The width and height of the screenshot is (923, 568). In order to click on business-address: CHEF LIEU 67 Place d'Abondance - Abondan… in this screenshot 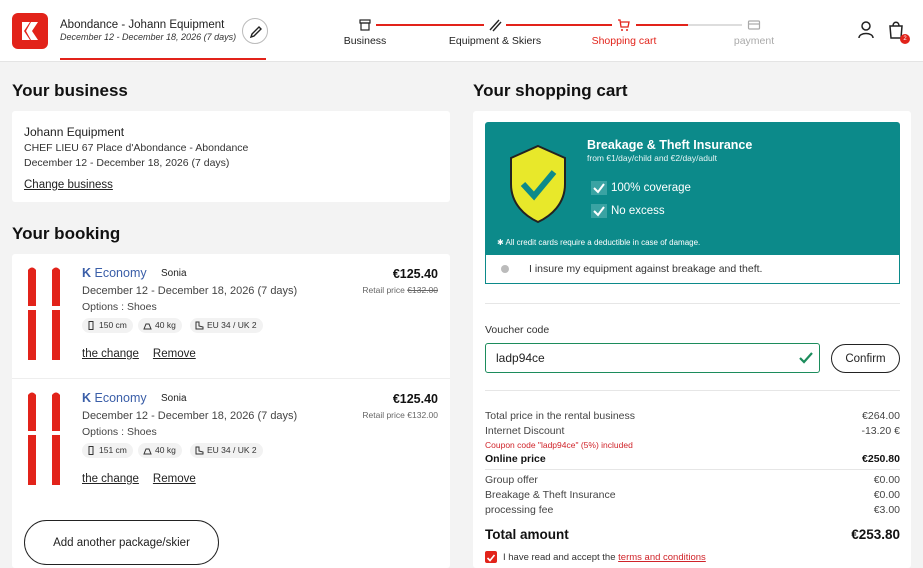, I will do `click(136, 148)`.